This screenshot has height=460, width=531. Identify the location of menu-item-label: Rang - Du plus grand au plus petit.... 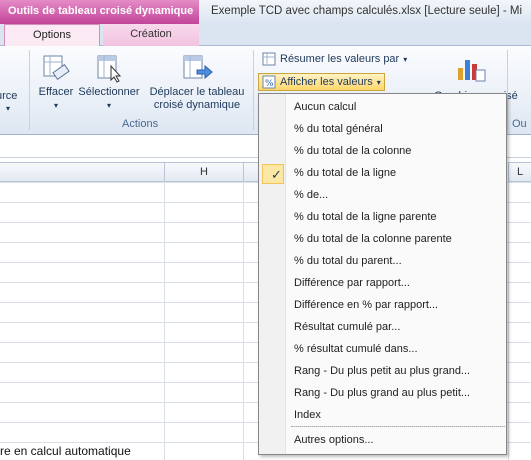
(382, 393).